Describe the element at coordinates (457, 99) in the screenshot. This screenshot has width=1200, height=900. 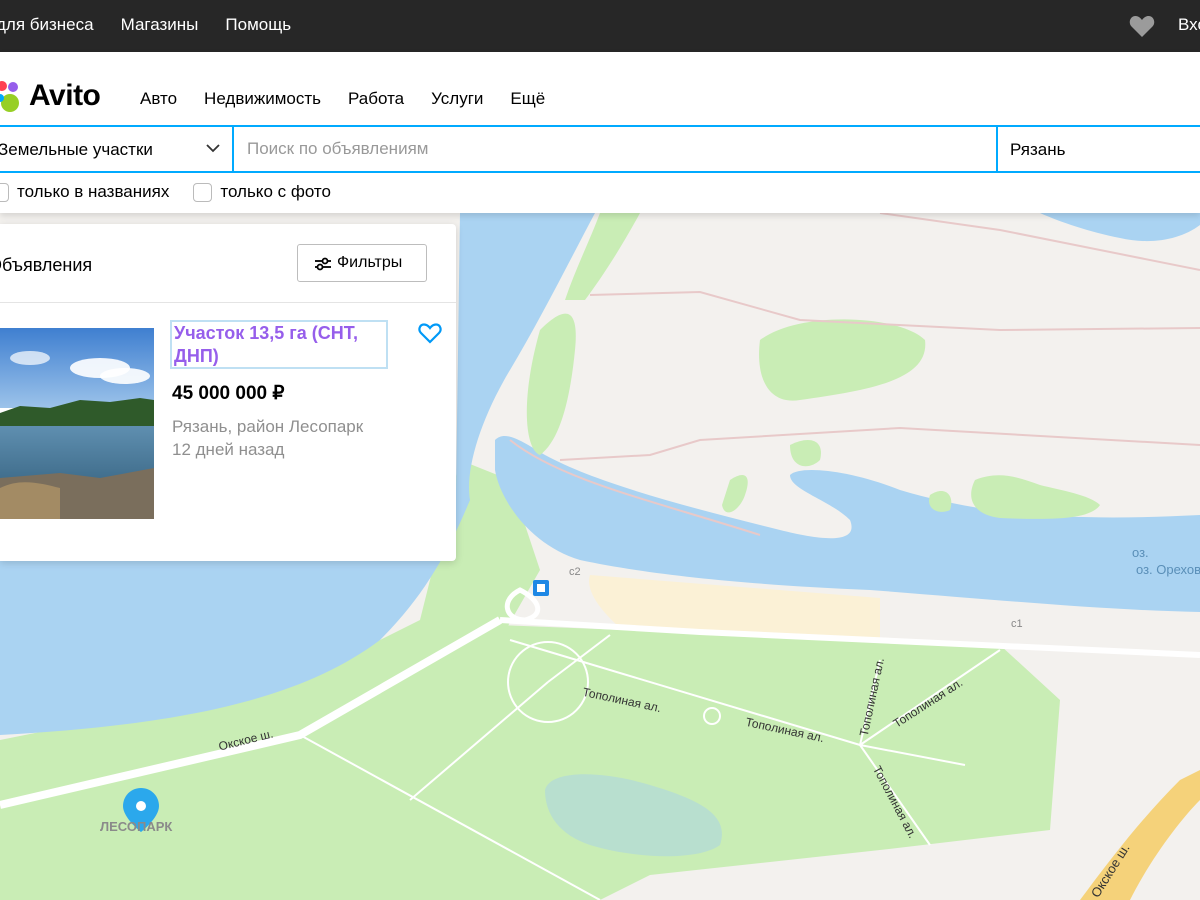
I see `nav-services: Услуги` at that location.